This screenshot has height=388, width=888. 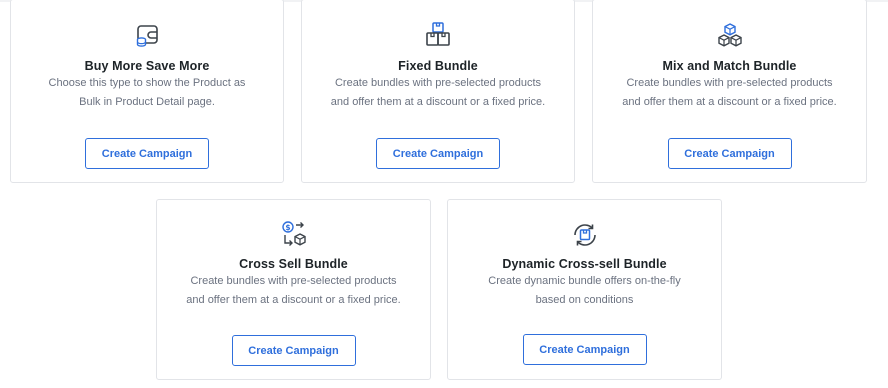 I want to click on card-title: Fixed Bundle, so click(x=438, y=66).